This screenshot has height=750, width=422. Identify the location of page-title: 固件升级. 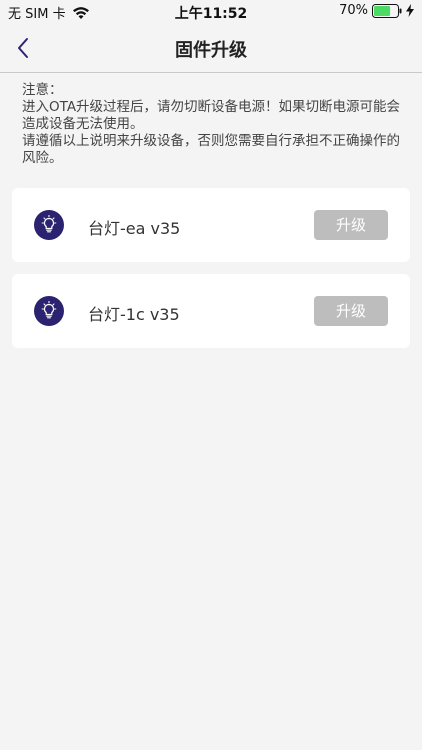
(211, 50).